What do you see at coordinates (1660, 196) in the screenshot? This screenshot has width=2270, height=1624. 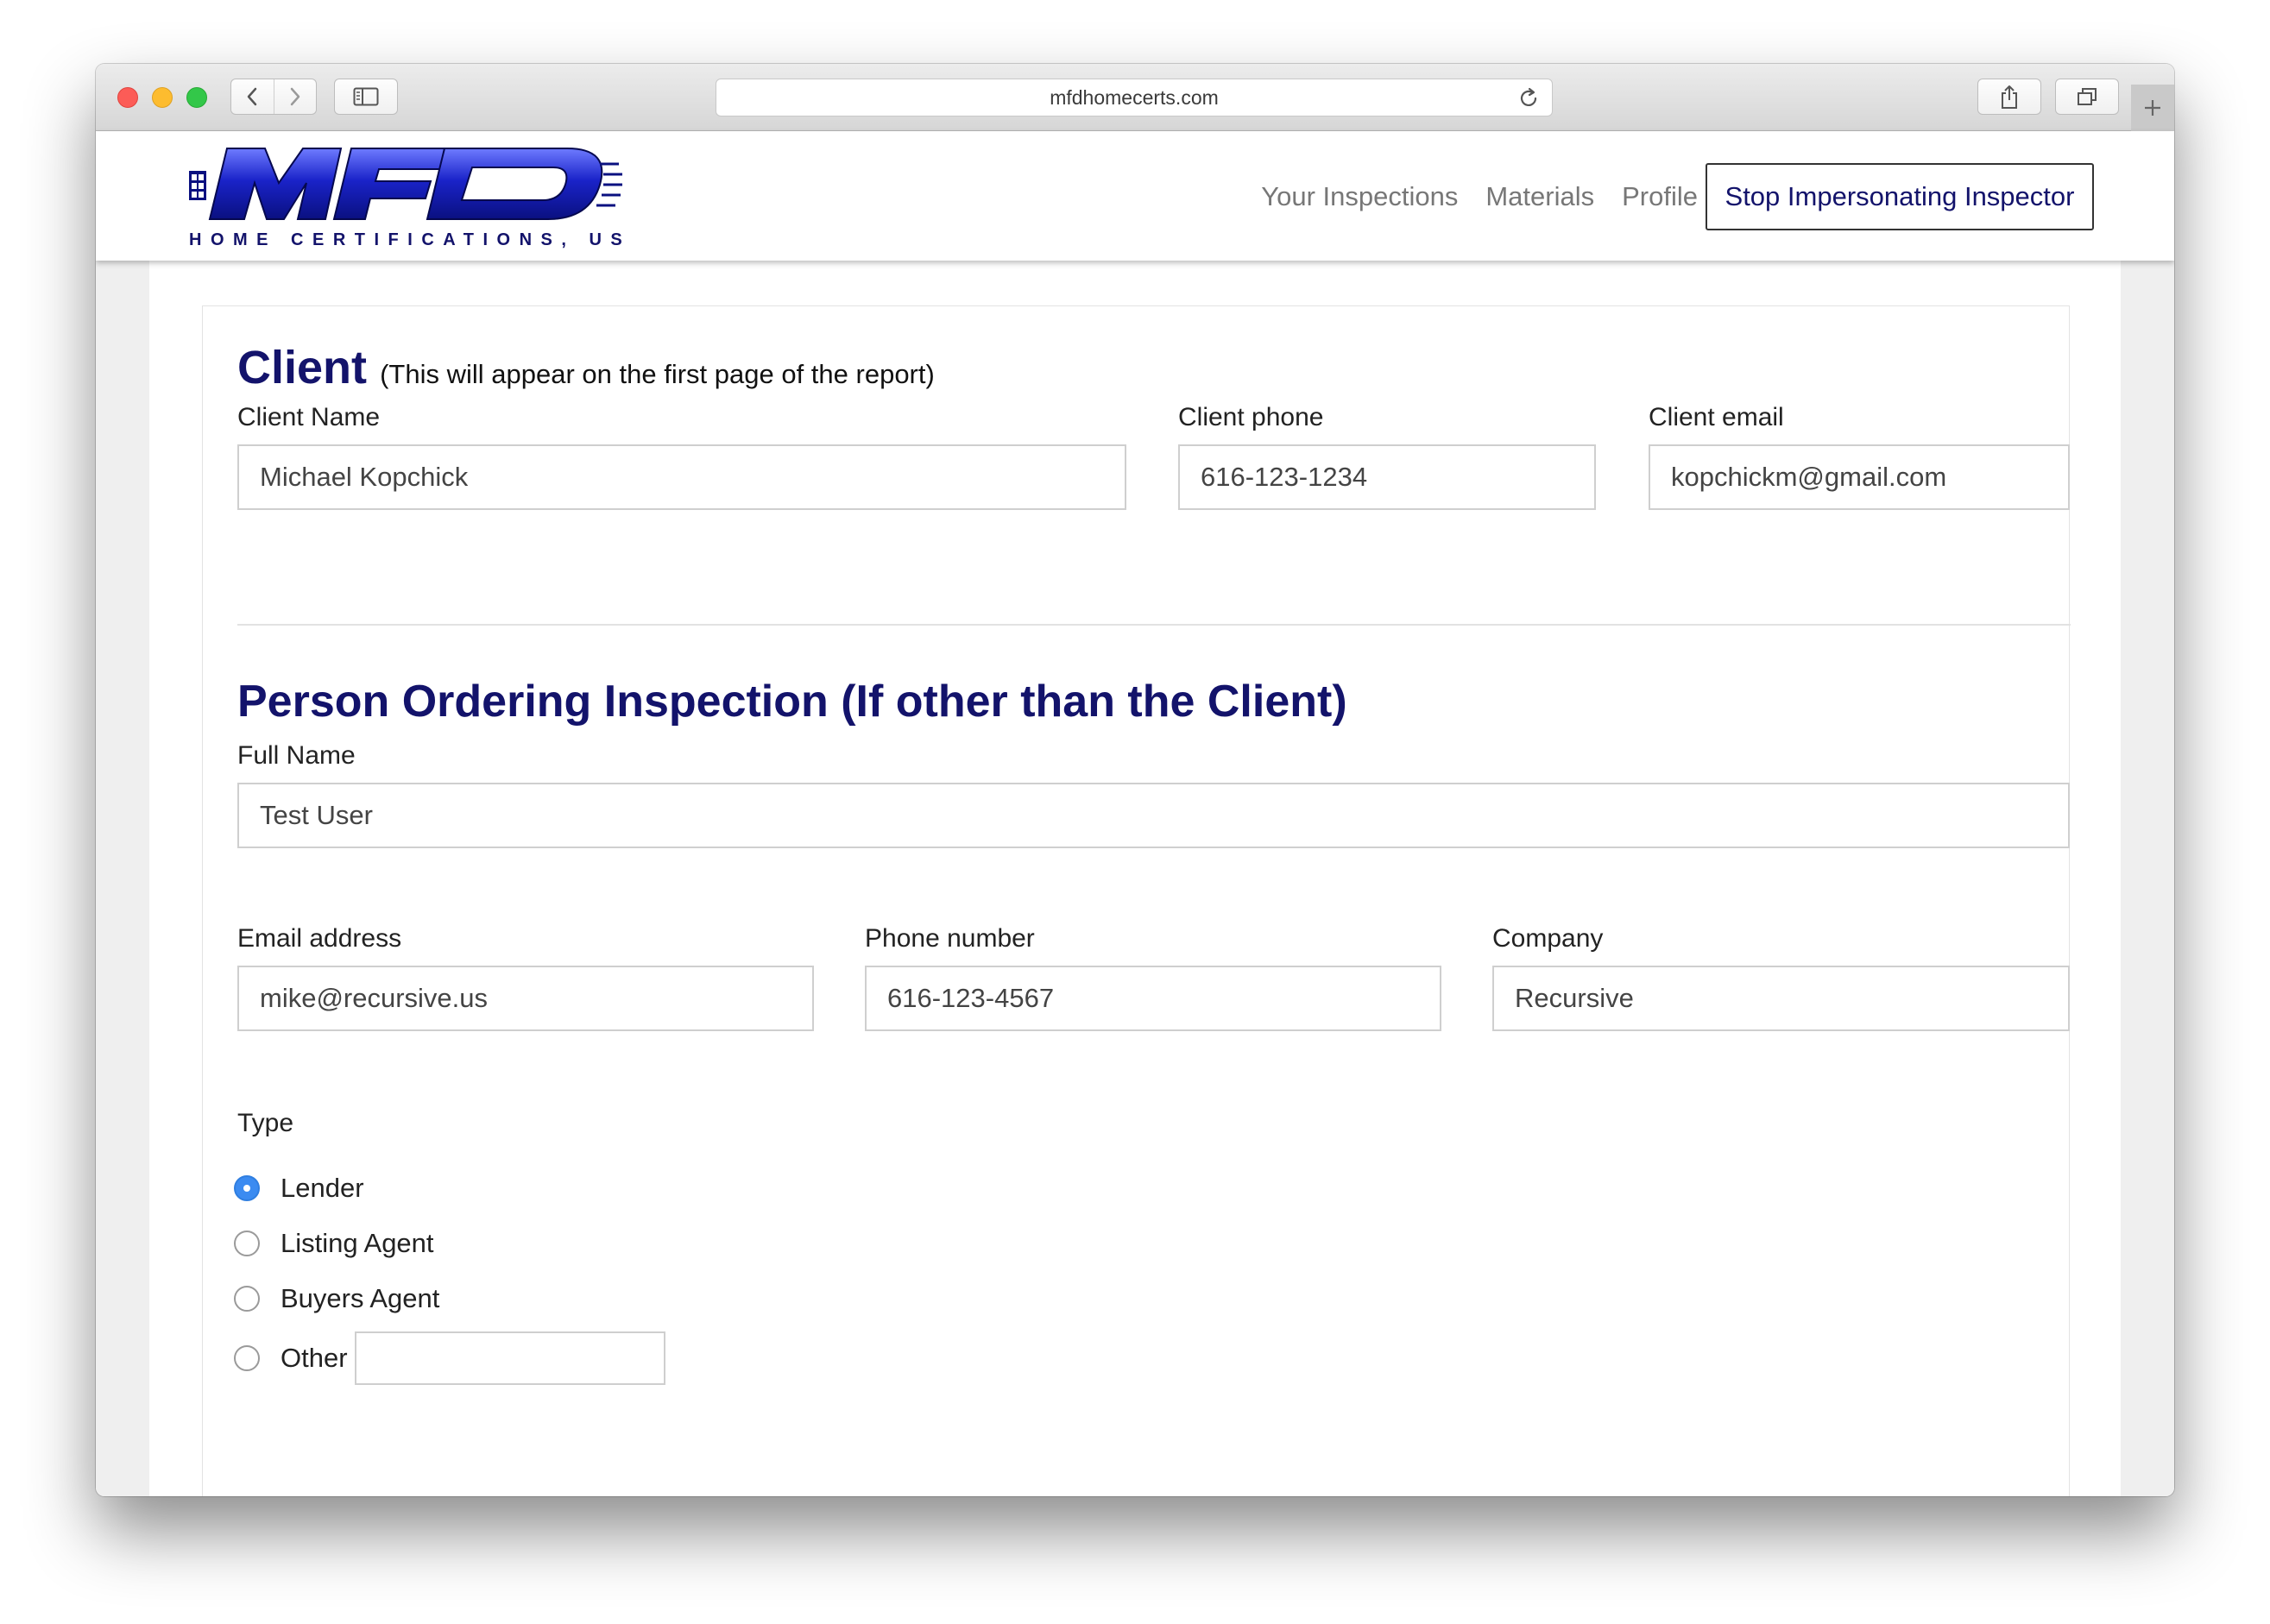 I see `nav-profile-label: Profile` at bounding box center [1660, 196].